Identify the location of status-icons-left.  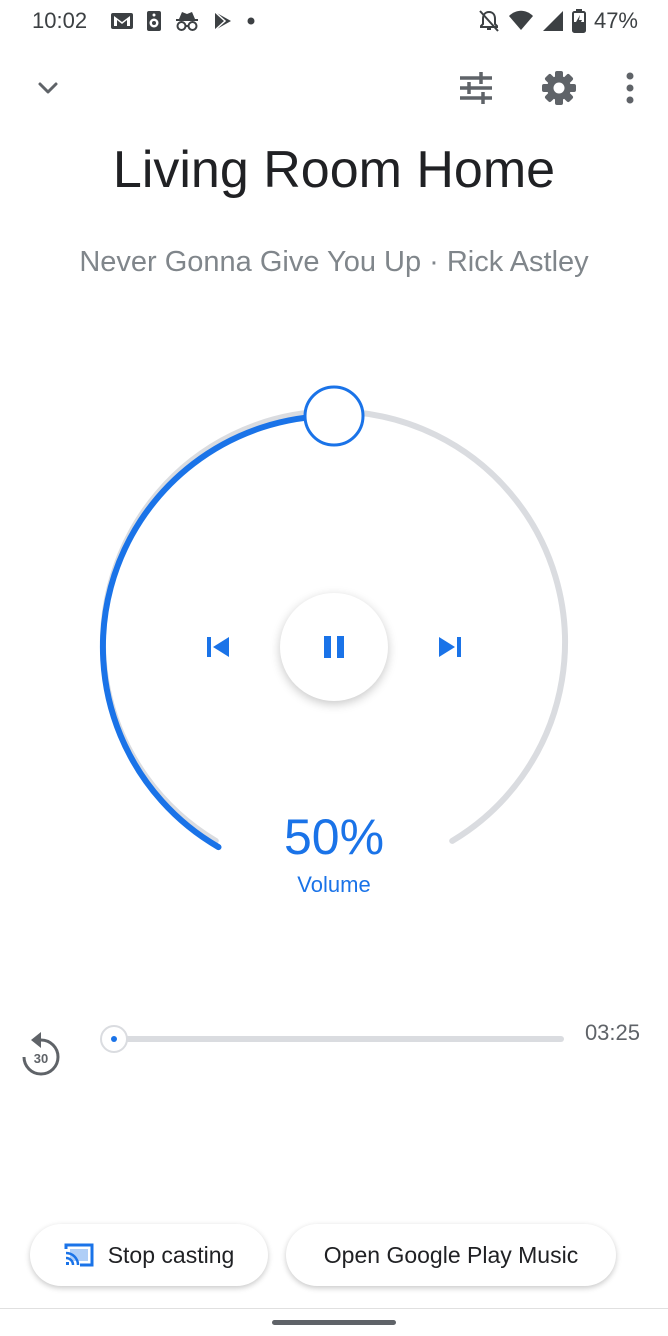
(183, 21).